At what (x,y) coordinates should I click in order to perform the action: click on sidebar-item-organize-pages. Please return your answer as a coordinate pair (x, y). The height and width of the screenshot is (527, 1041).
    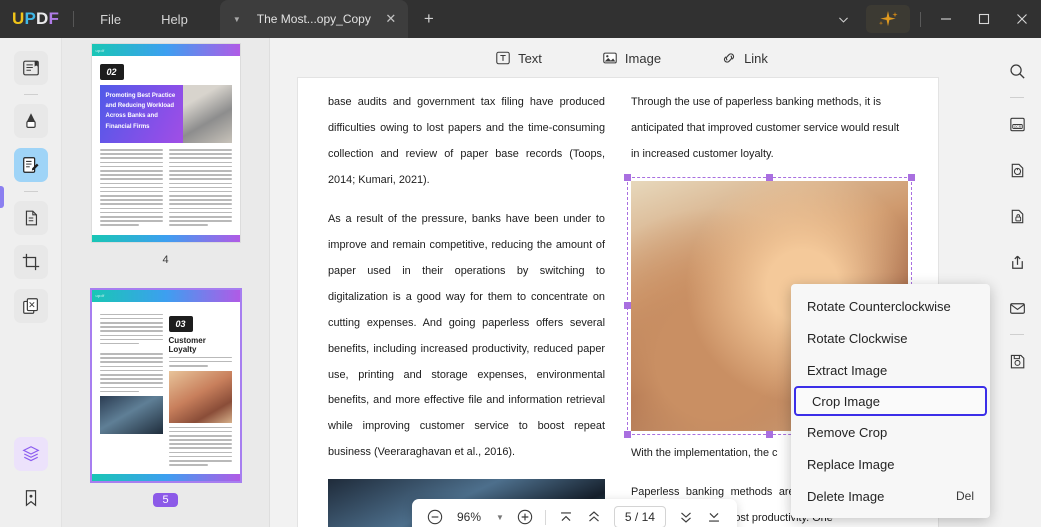
    Looking at the image, I should click on (30, 306).